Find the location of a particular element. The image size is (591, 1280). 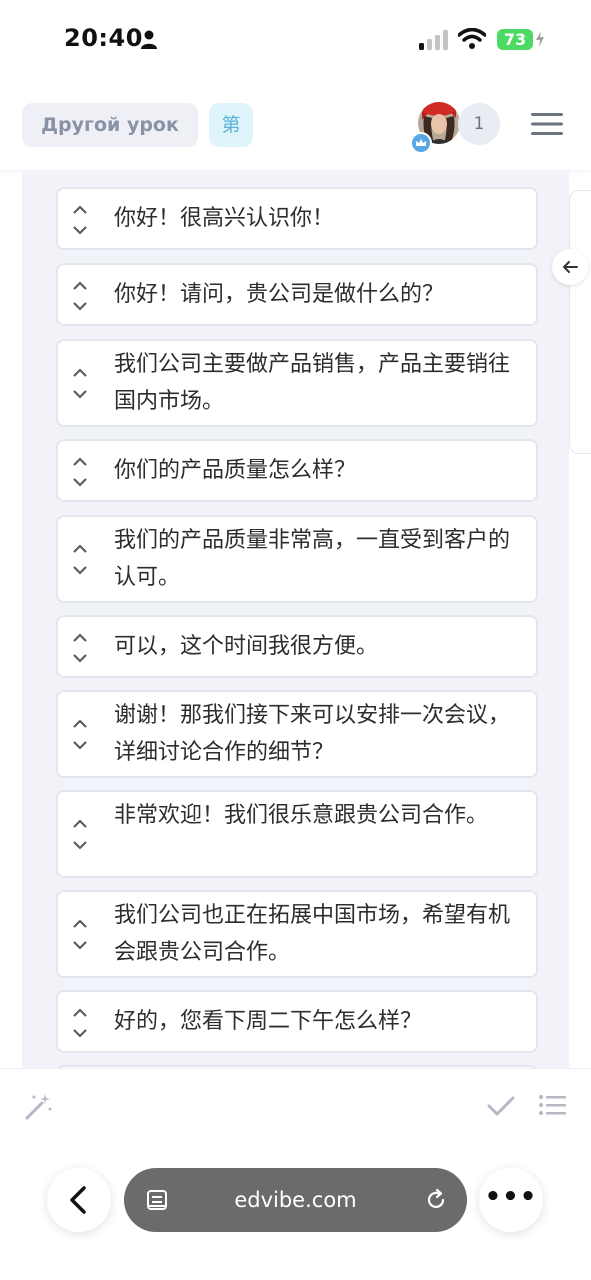

dialog-text: 我们公司也正在拓展中国市场，希望有机会跟贵公司合作。 is located at coordinates (312, 934).